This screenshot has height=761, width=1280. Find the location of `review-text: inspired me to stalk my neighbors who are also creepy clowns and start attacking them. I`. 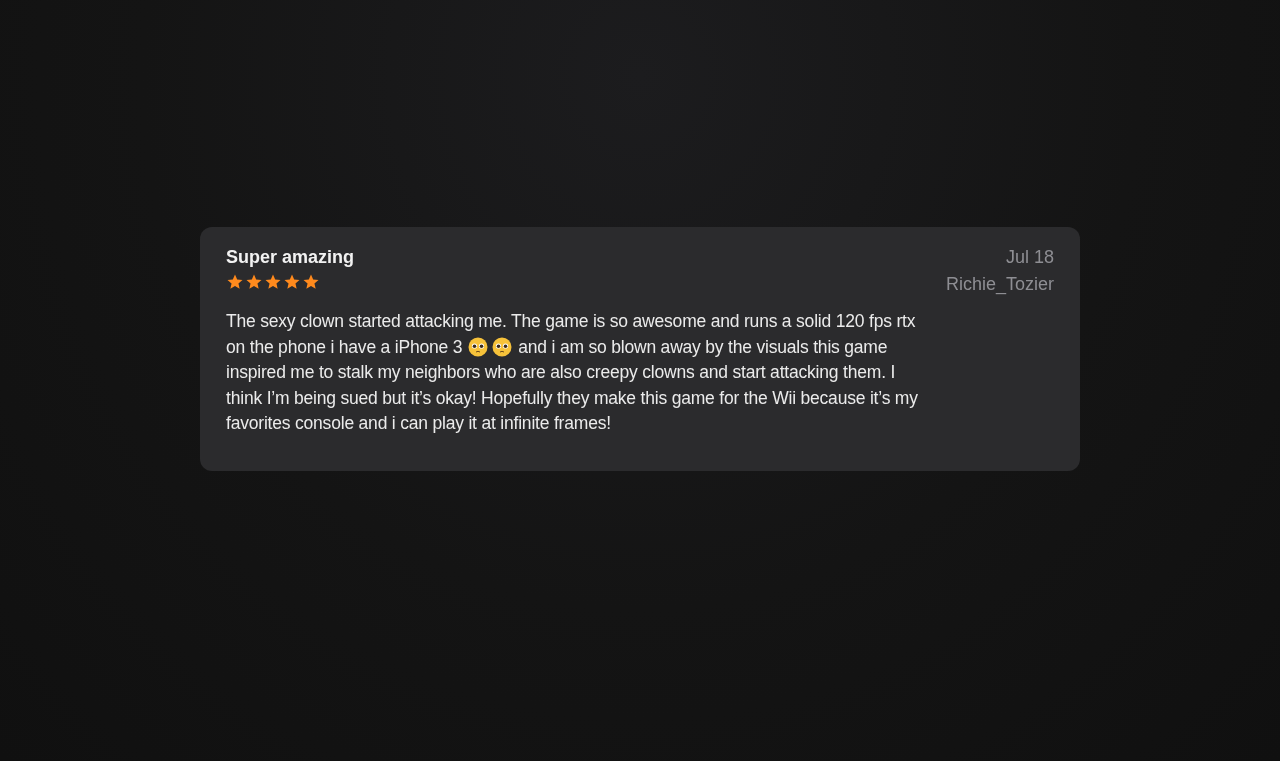

review-text: inspired me to stalk my neighbors who are also creepy clowns and start attacking them. I is located at coordinates (561, 372).